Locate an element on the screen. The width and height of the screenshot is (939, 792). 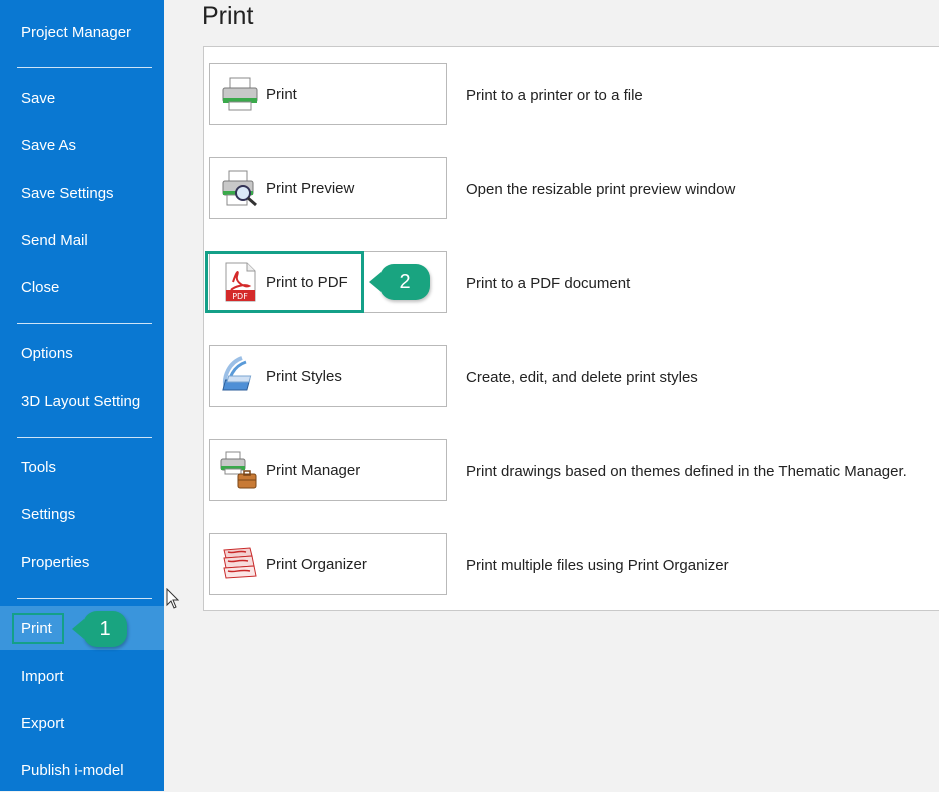
print-styles-icon is located at coordinates (240, 376).